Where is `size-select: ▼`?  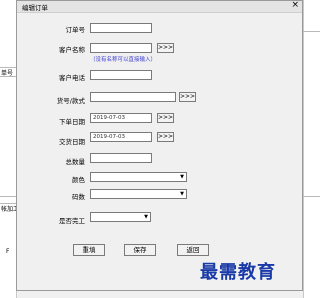 size-select: ▼ is located at coordinates (138, 194).